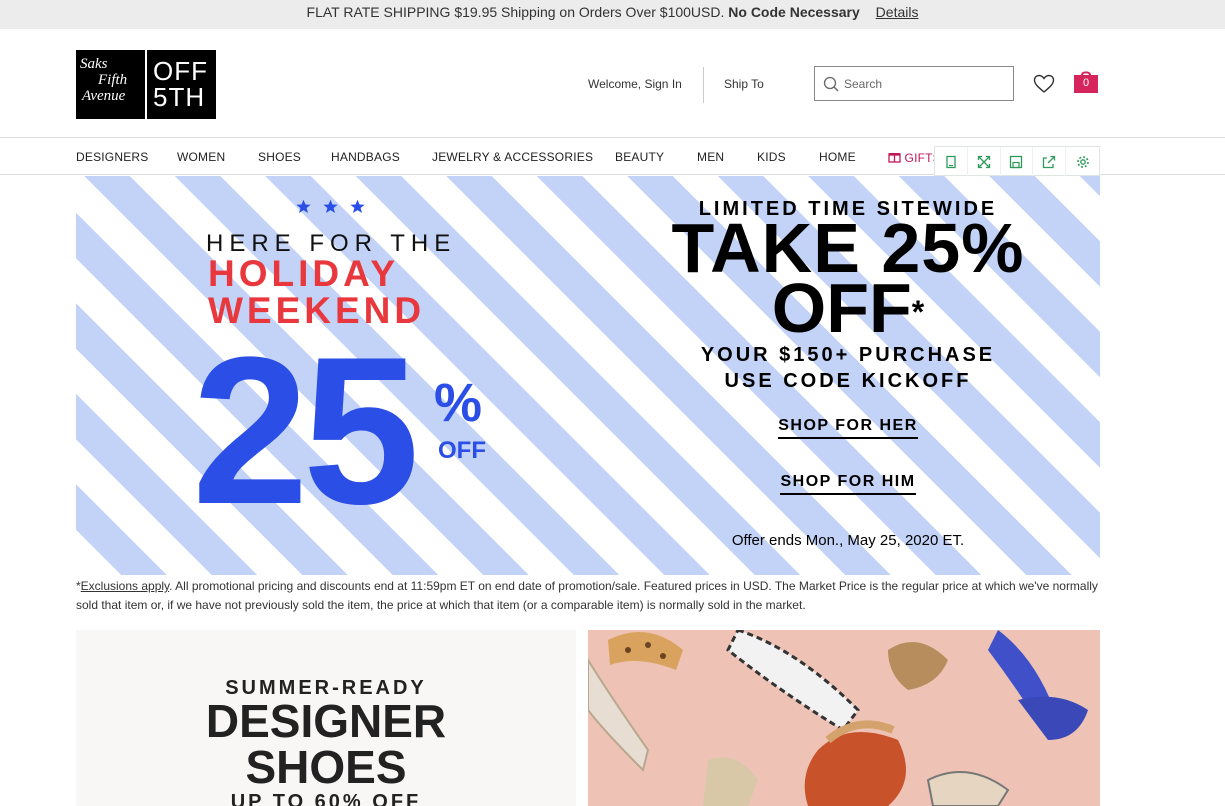 This screenshot has height=806, width=1225. What do you see at coordinates (837, 157) in the screenshot?
I see `nav-home: HOME` at bounding box center [837, 157].